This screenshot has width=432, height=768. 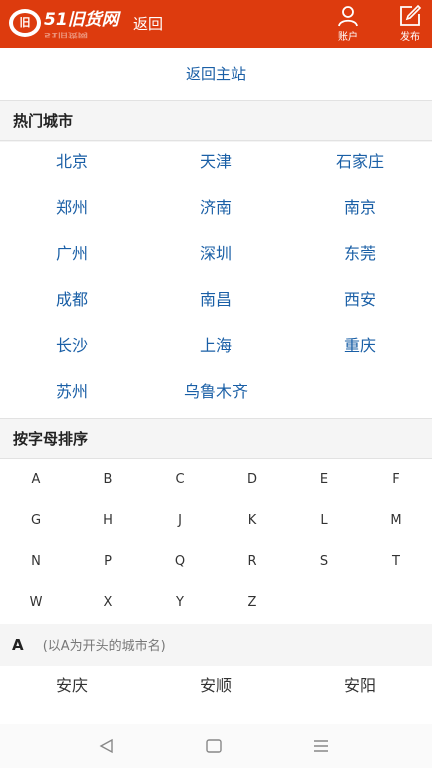 I want to click on hot-city: 郑州, so click(x=72, y=211).